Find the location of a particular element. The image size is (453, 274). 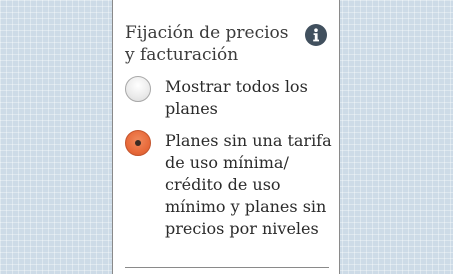

section-divider is located at coordinates (227, 267).